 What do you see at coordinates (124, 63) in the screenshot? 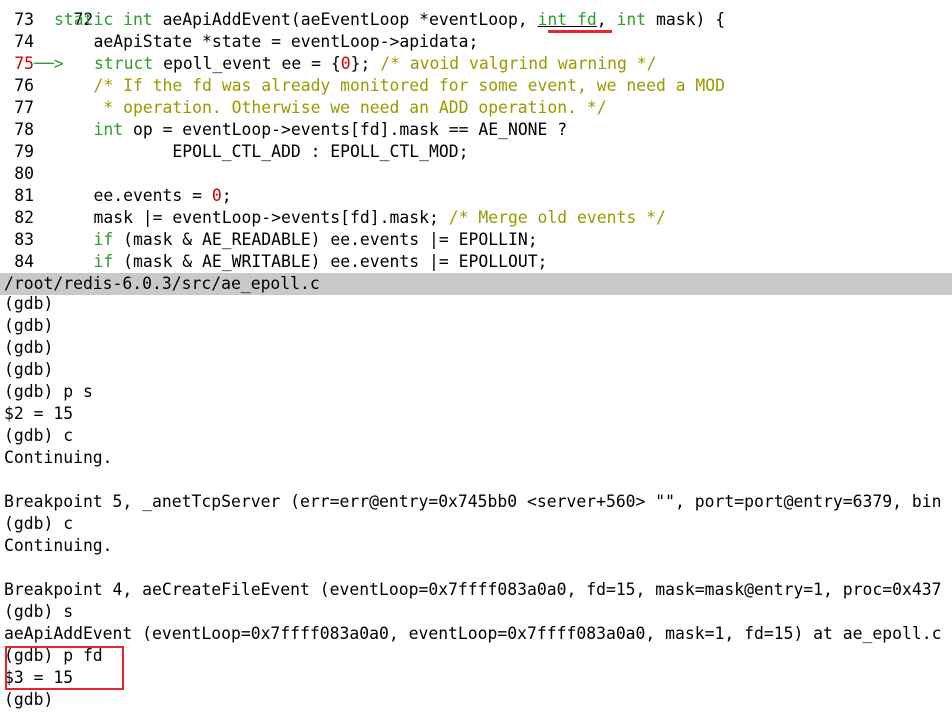
I see `code-token: struct` at bounding box center [124, 63].